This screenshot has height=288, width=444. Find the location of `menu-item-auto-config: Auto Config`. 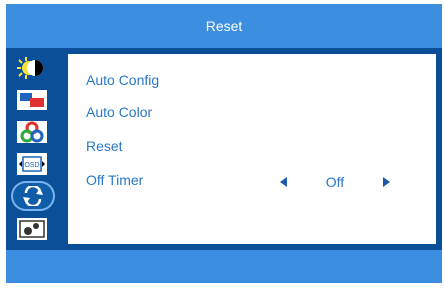

menu-item-auto-config: Auto Config is located at coordinates (122, 80).